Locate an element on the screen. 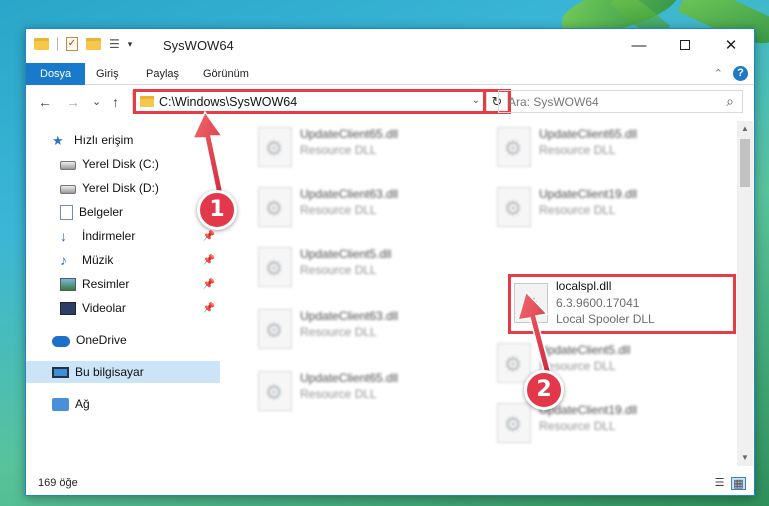 This screenshot has width=769, height=506. sidebar-item-label: Ağ is located at coordinates (82, 404).